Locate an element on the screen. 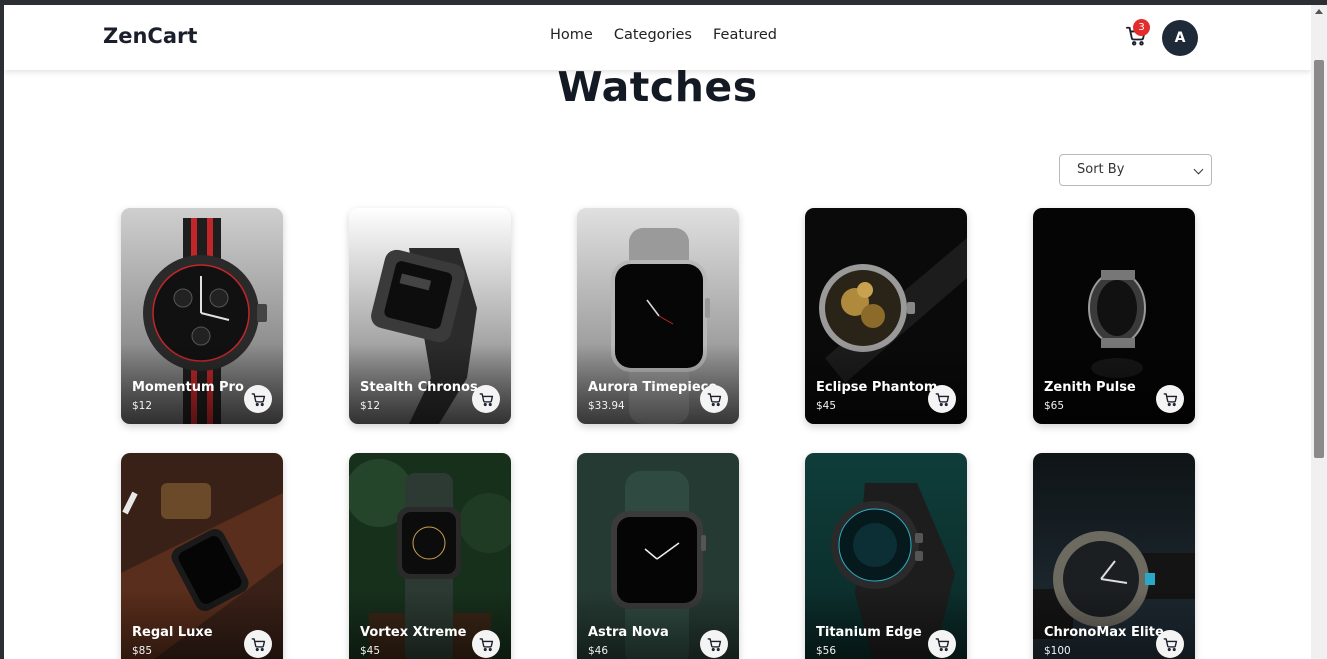 The height and width of the screenshot is (659, 1327). product-card: Eclipse Phantom $45 is located at coordinates (886, 316).